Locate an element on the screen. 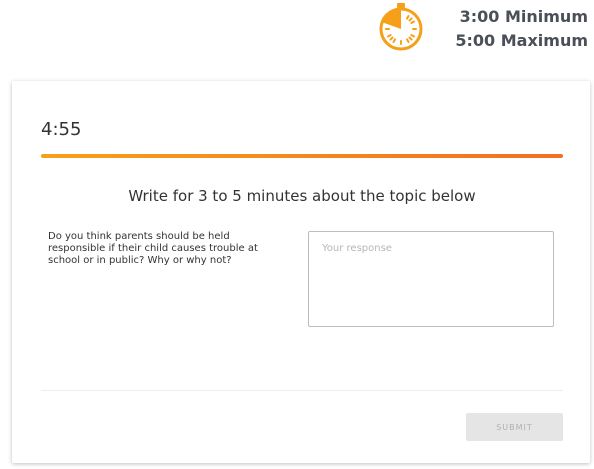 This screenshot has height=469, width=594. progress-bar is located at coordinates (302, 156).